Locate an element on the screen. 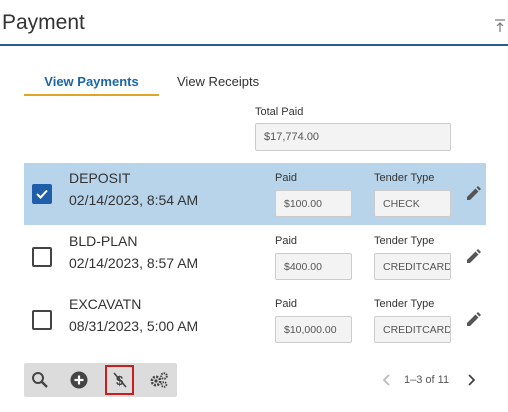 The image size is (508, 412). search-icon is located at coordinates (40, 380).